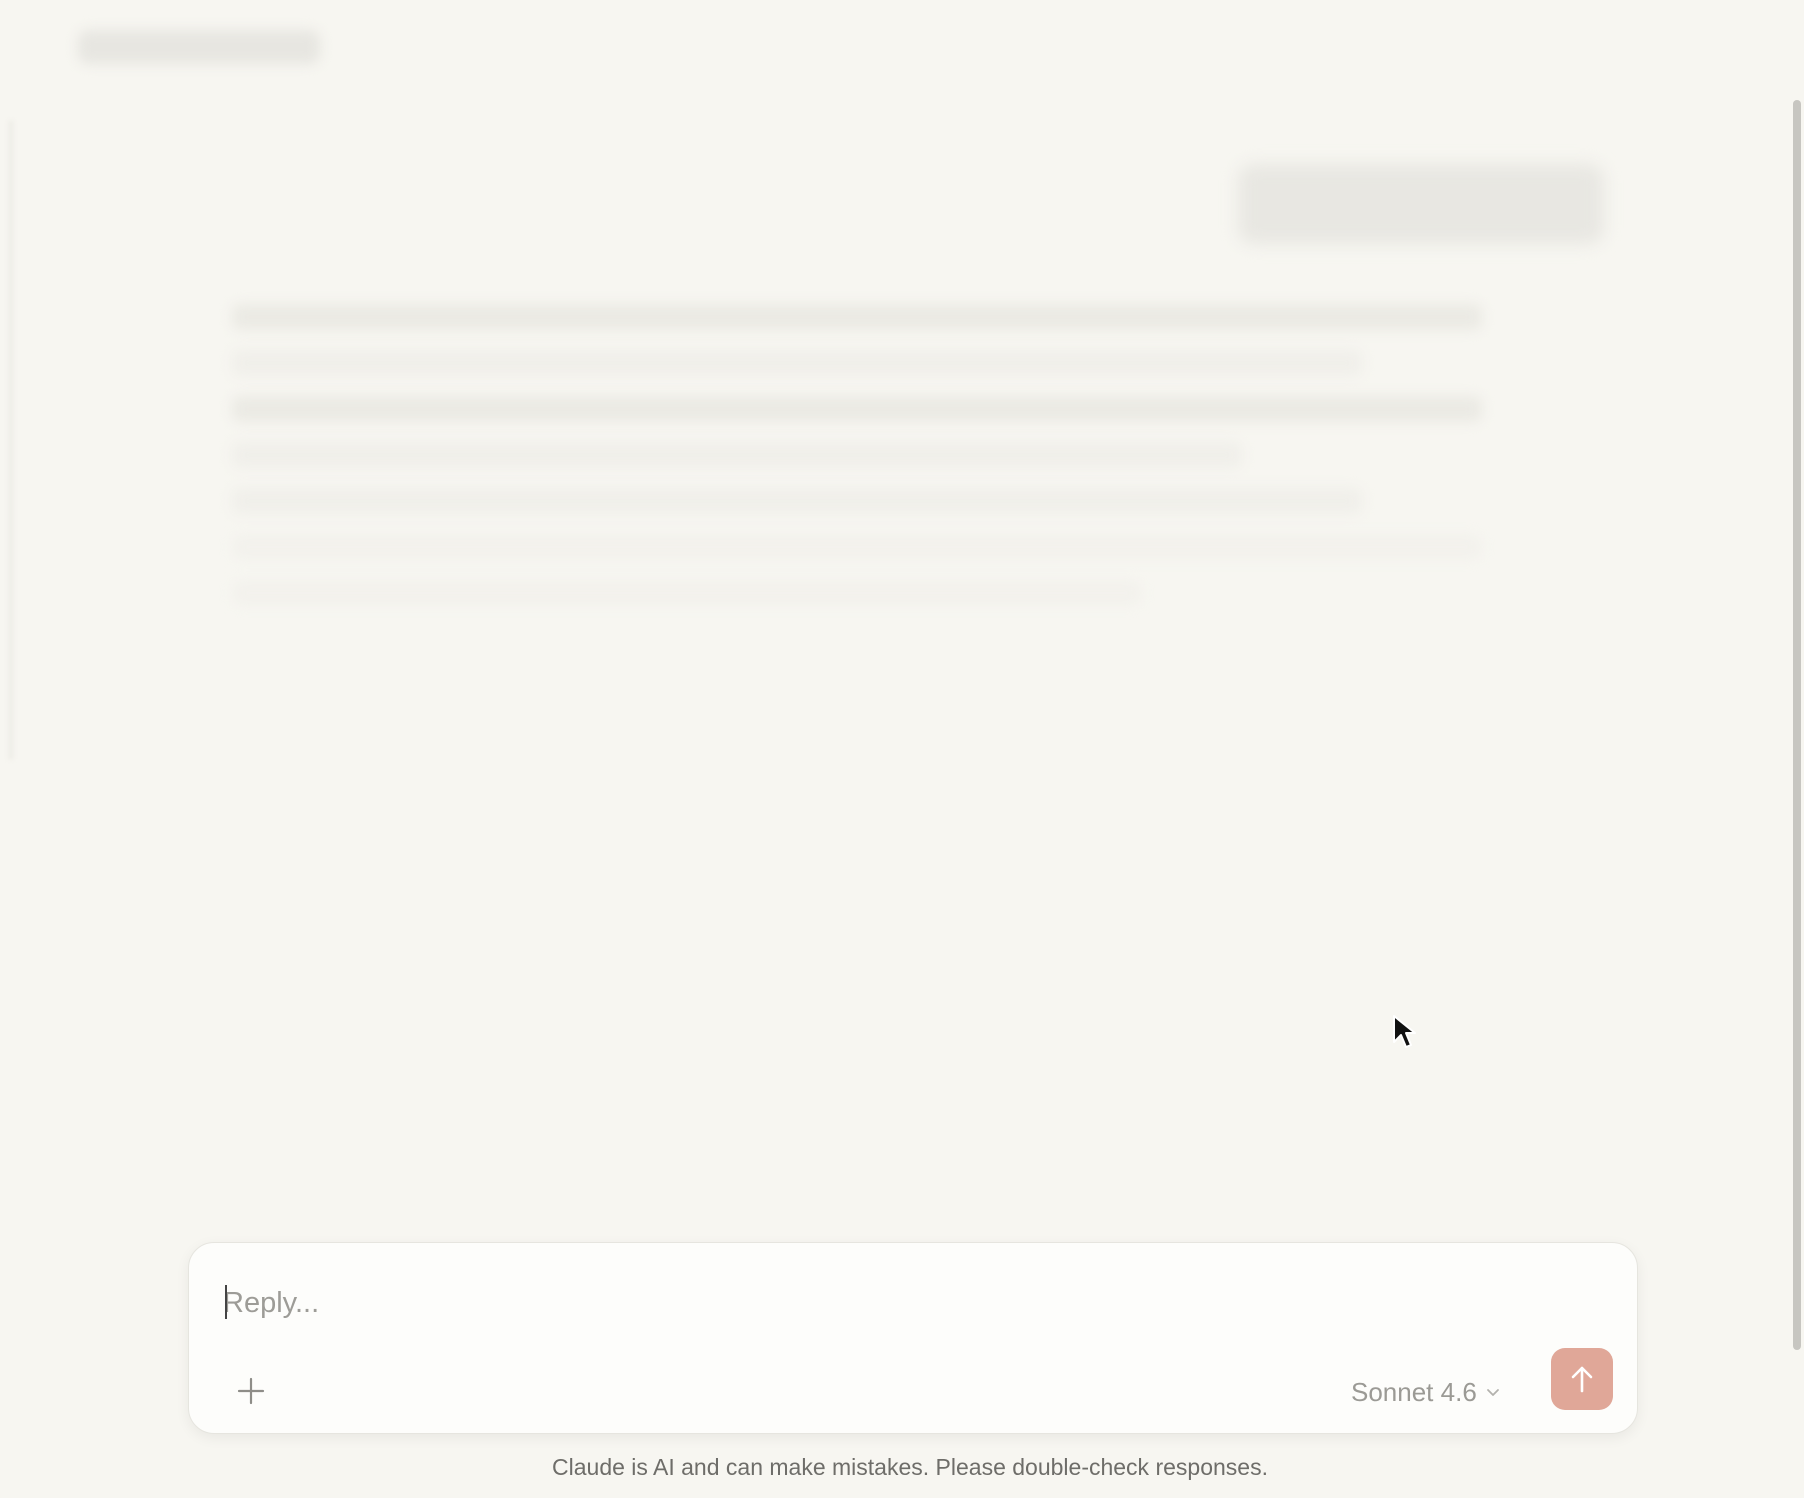  I want to click on attach-button, so click(251, 1391).